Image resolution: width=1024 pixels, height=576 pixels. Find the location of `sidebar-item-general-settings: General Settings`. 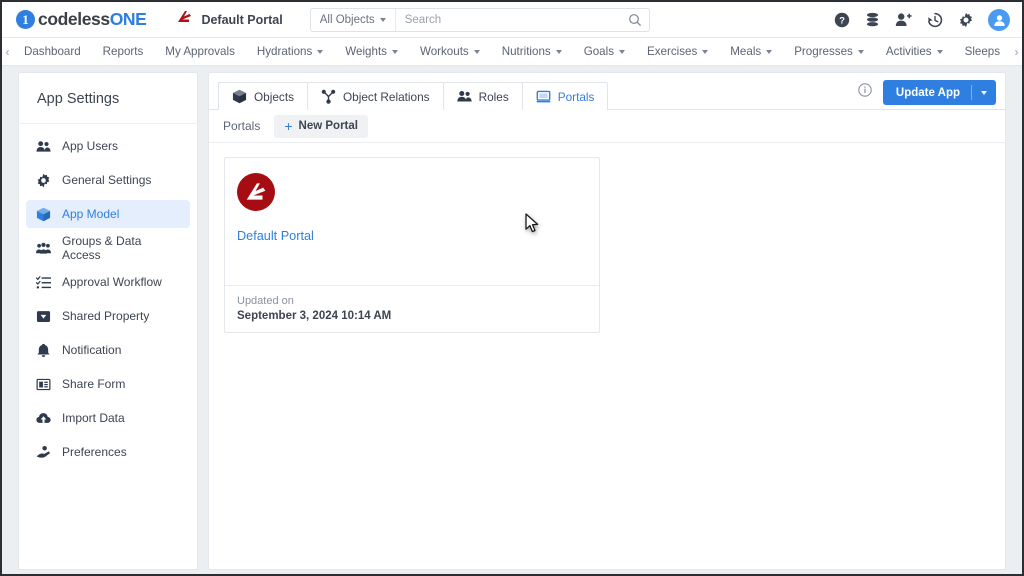

sidebar-item-general-settings: General Settings is located at coordinates (108, 180).